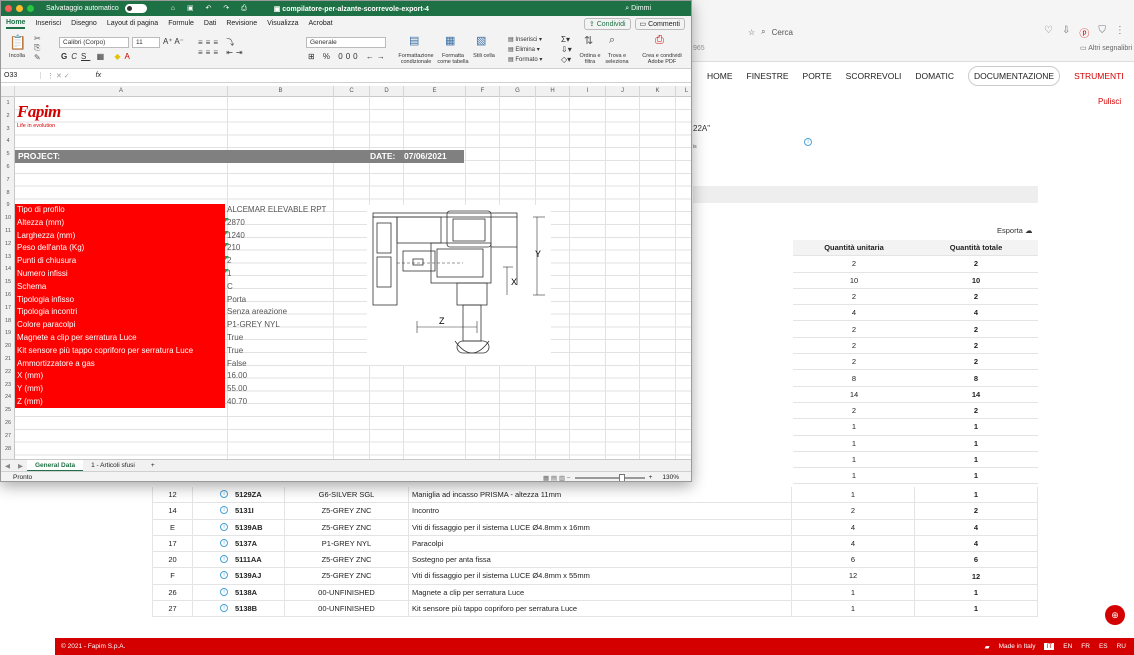  Describe the element at coordinates (8, 154) in the screenshot. I see `row-header: 5` at that location.